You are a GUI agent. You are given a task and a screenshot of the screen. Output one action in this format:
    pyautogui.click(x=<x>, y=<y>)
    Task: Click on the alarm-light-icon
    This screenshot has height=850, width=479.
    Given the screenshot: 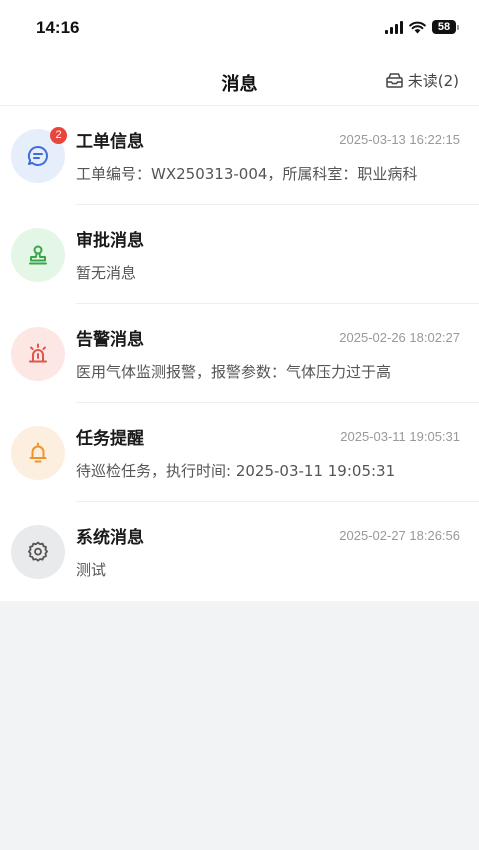 What is the action you would take?
    pyautogui.click(x=38, y=352)
    